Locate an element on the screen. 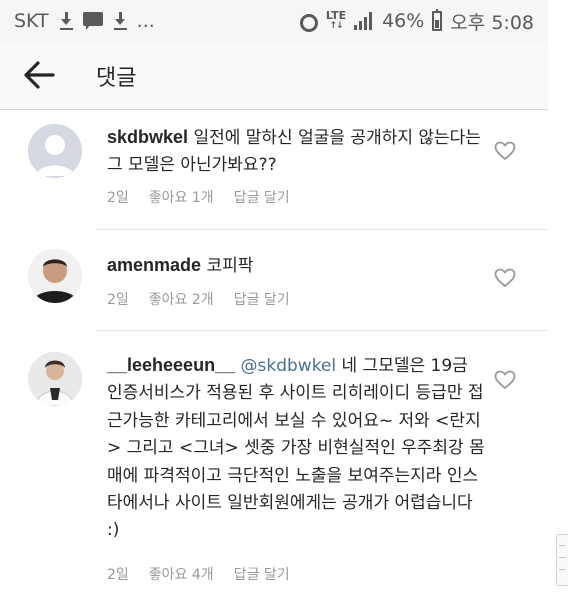  comment-username: skdbwkel is located at coordinates (147, 137).